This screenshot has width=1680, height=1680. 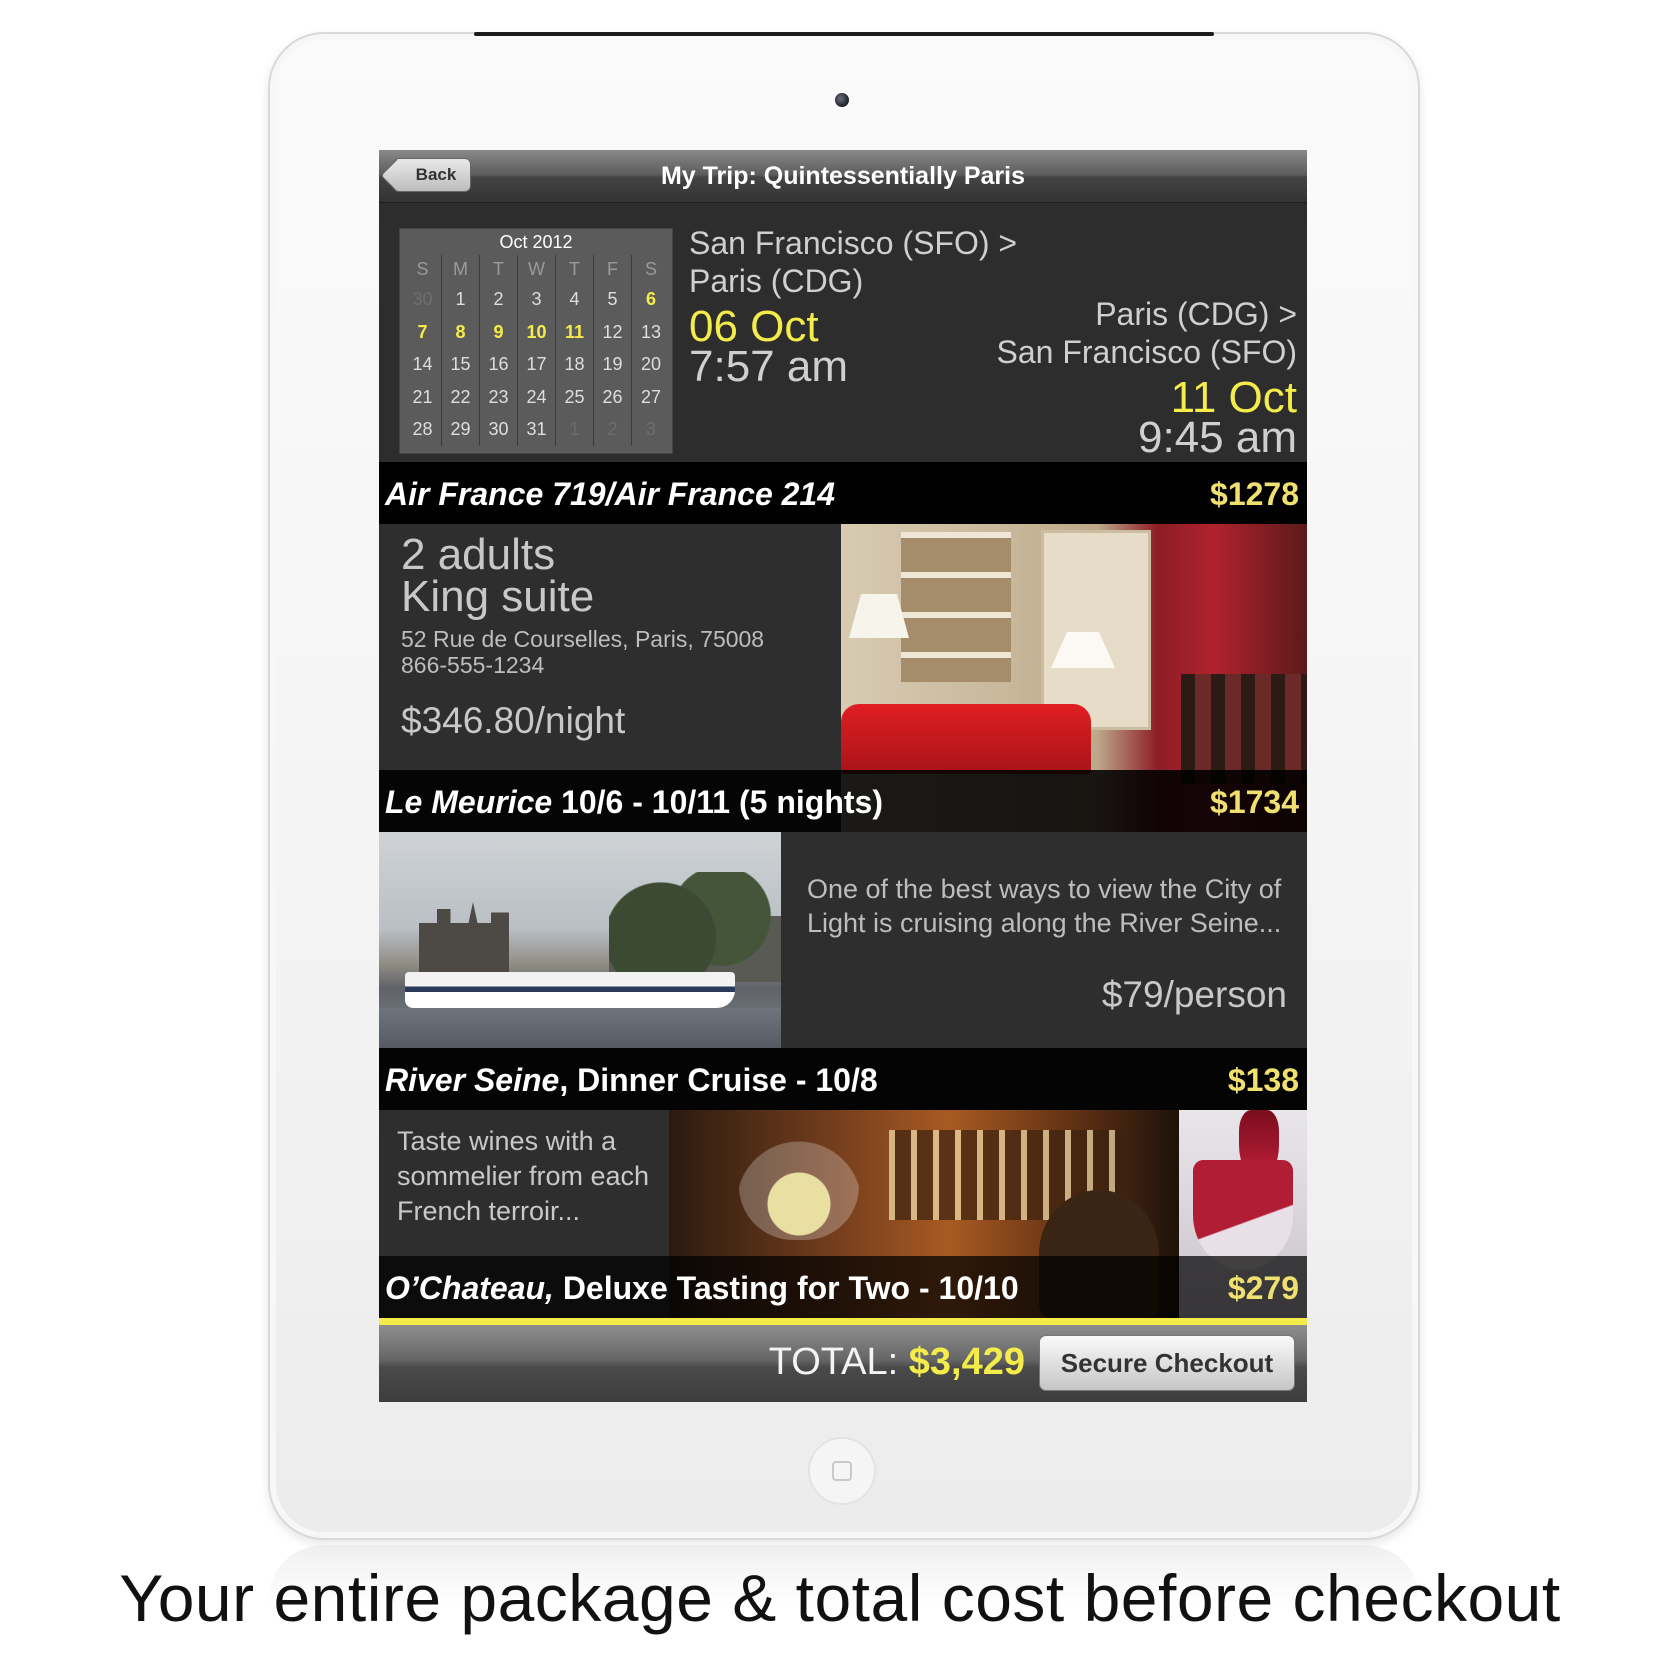 I want to click on calendar-weekday: W, so click(x=537, y=269).